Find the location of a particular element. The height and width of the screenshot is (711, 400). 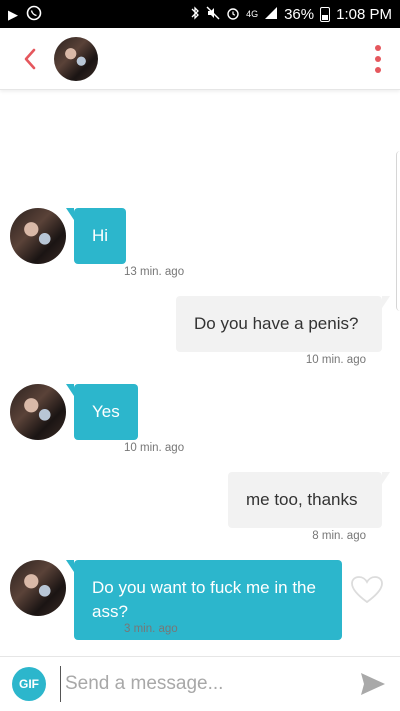

play-icon: ▶ is located at coordinates (13, 14).